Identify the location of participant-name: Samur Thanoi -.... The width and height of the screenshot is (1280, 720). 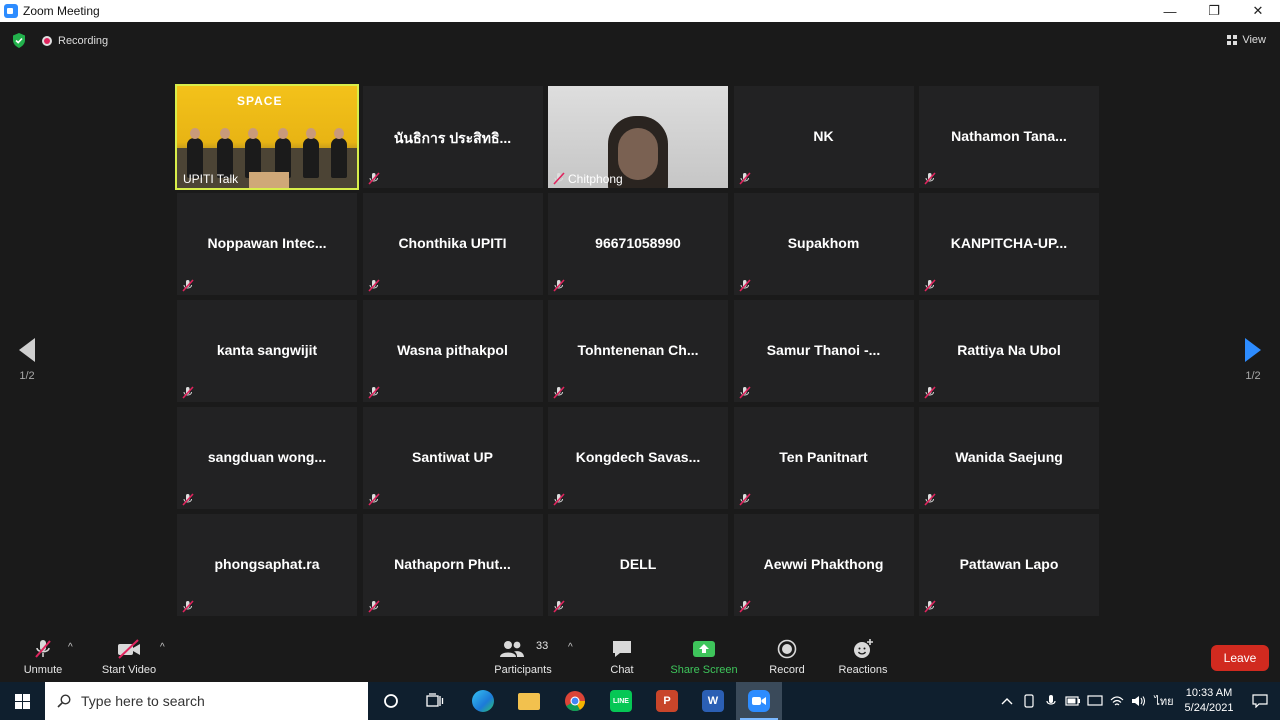
(823, 350).